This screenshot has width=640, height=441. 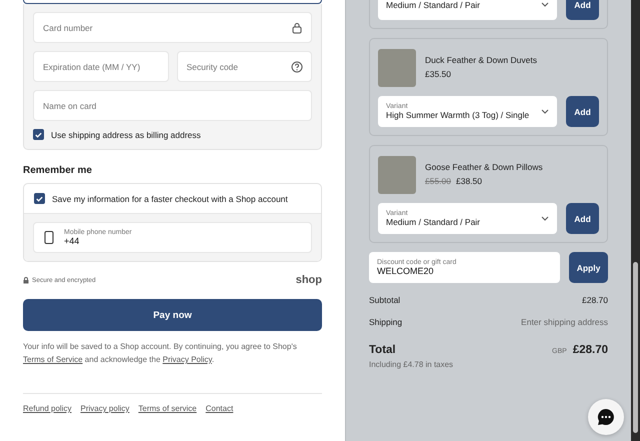 What do you see at coordinates (170, 199) in the screenshot?
I see `checkbox-label: Save my information for a faster checkout with a Shop account` at bounding box center [170, 199].